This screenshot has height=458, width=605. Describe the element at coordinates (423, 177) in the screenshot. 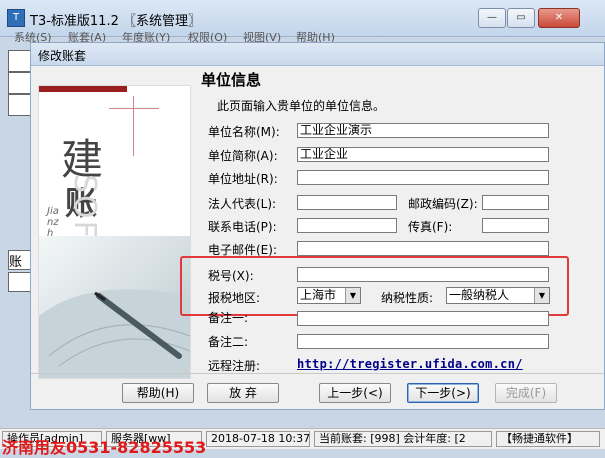

I see `address-input` at that location.